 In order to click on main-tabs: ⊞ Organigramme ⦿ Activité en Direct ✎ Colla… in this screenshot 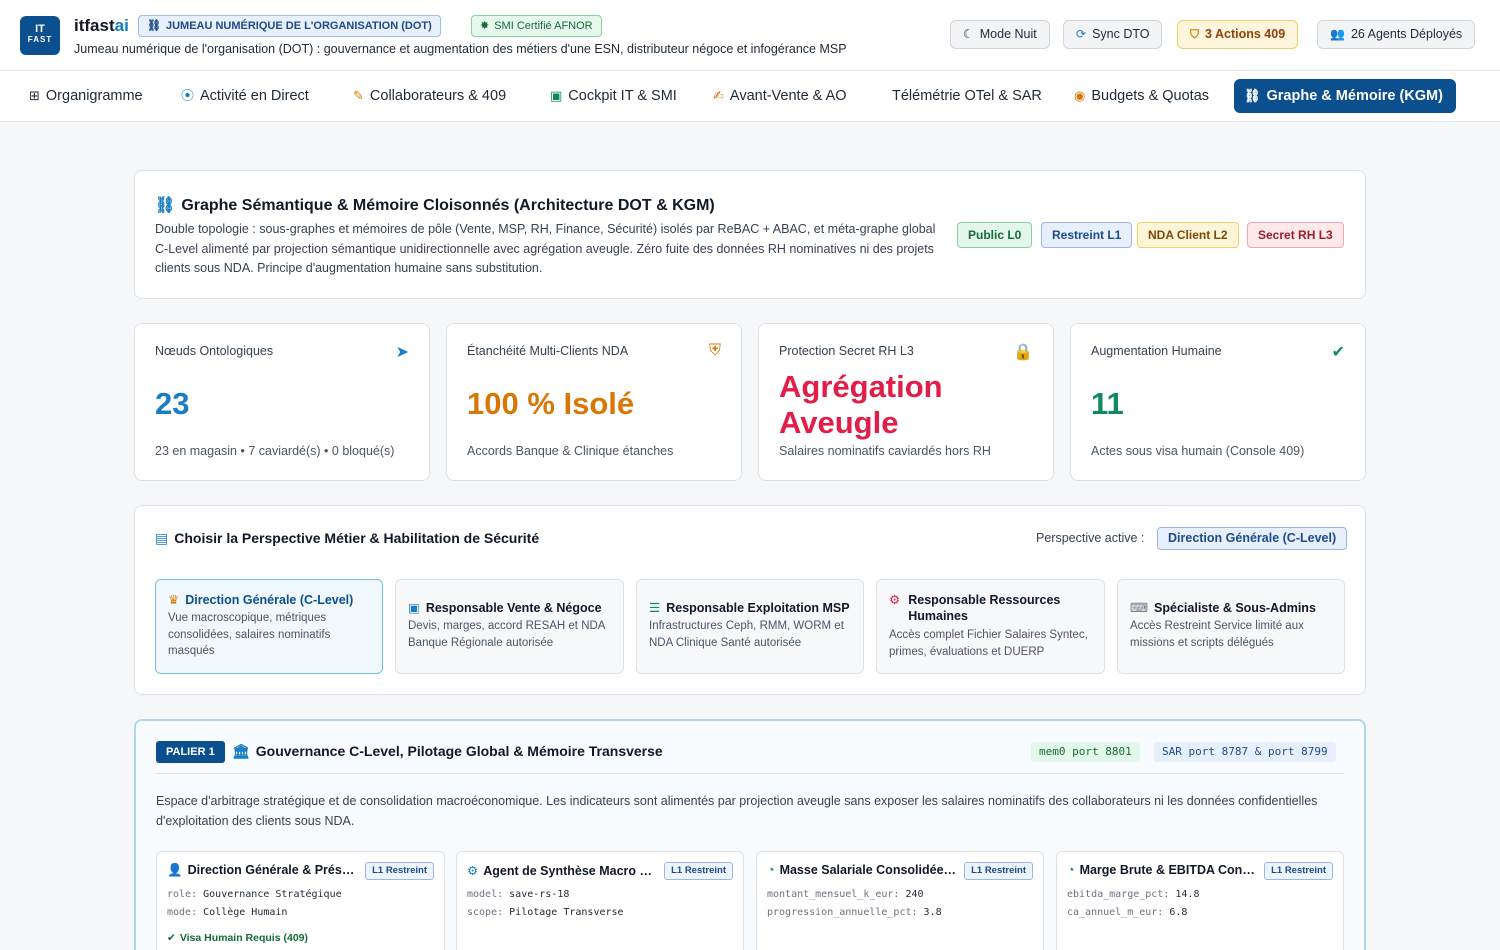, I will do `click(750, 96)`.